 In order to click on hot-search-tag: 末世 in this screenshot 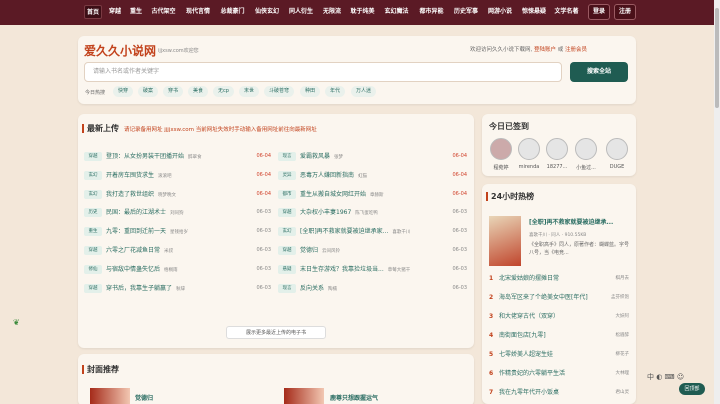, I will do `click(249, 91)`.